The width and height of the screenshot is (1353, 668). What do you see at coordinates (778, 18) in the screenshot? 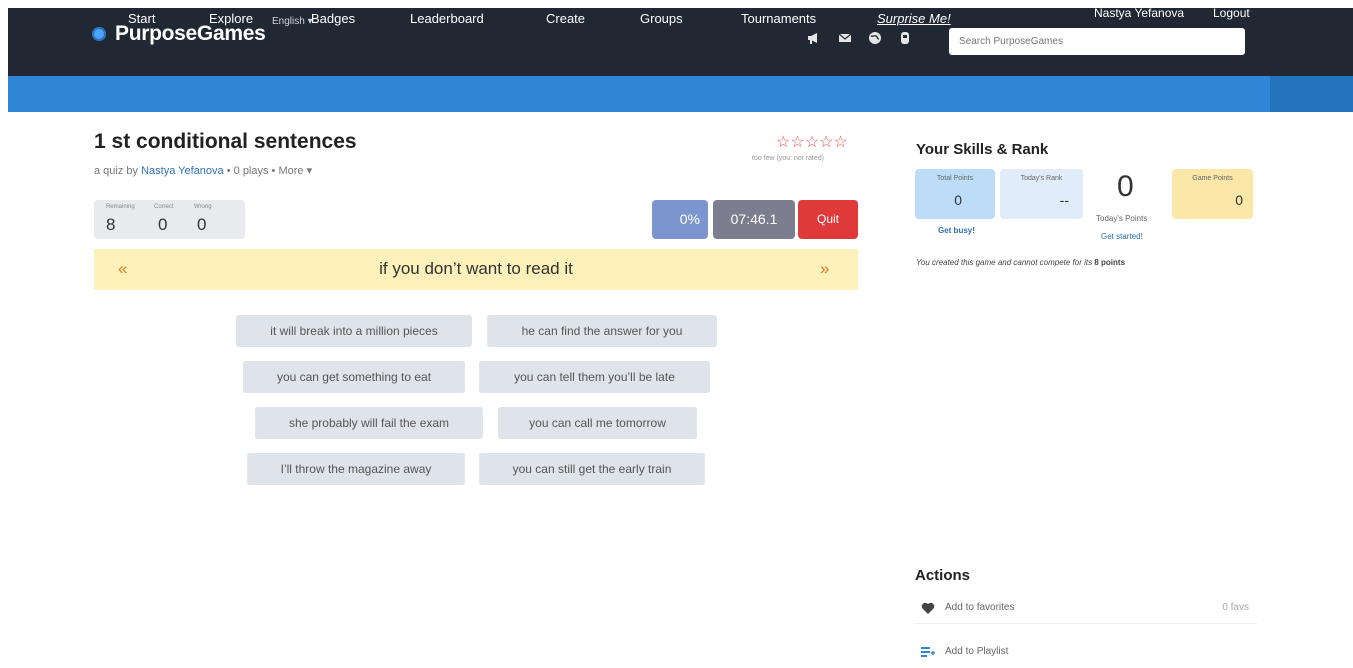
I see `nav-tournaments: Tournaments` at bounding box center [778, 18].